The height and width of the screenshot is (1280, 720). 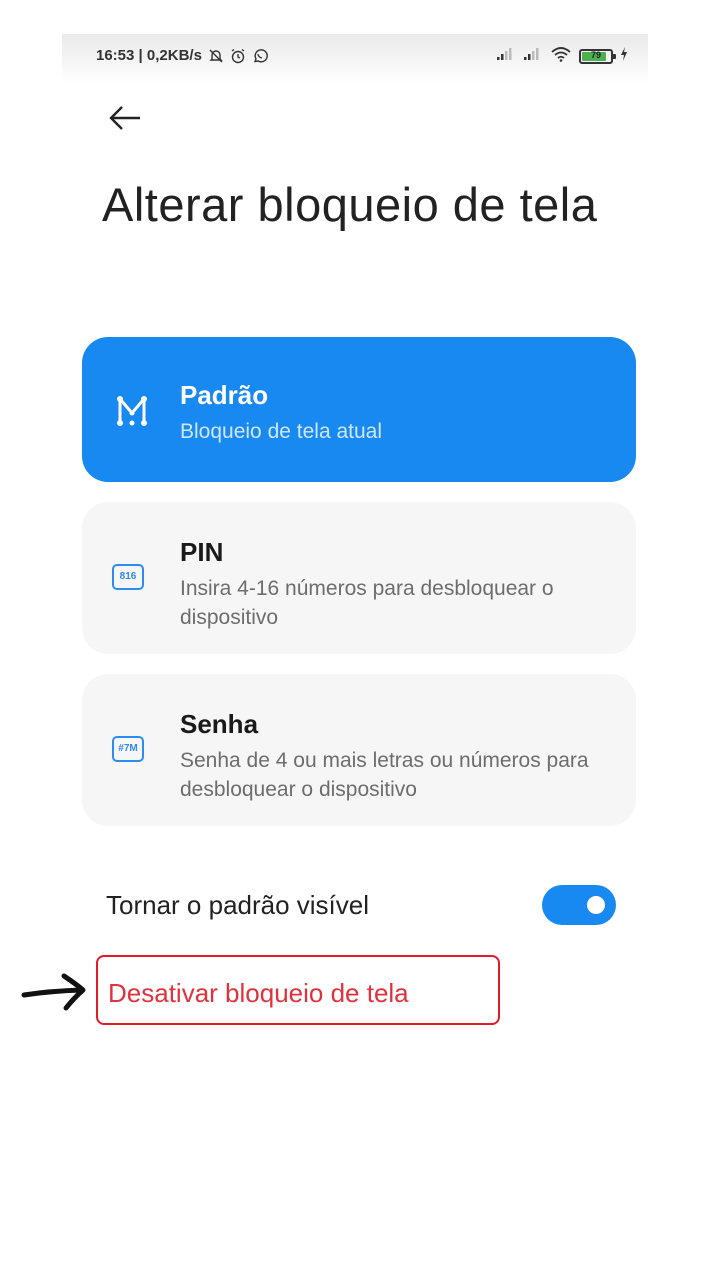 What do you see at coordinates (258, 993) in the screenshot?
I see `disable-lock-label: Desativar bloqueio de tela` at bounding box center [258, 993].